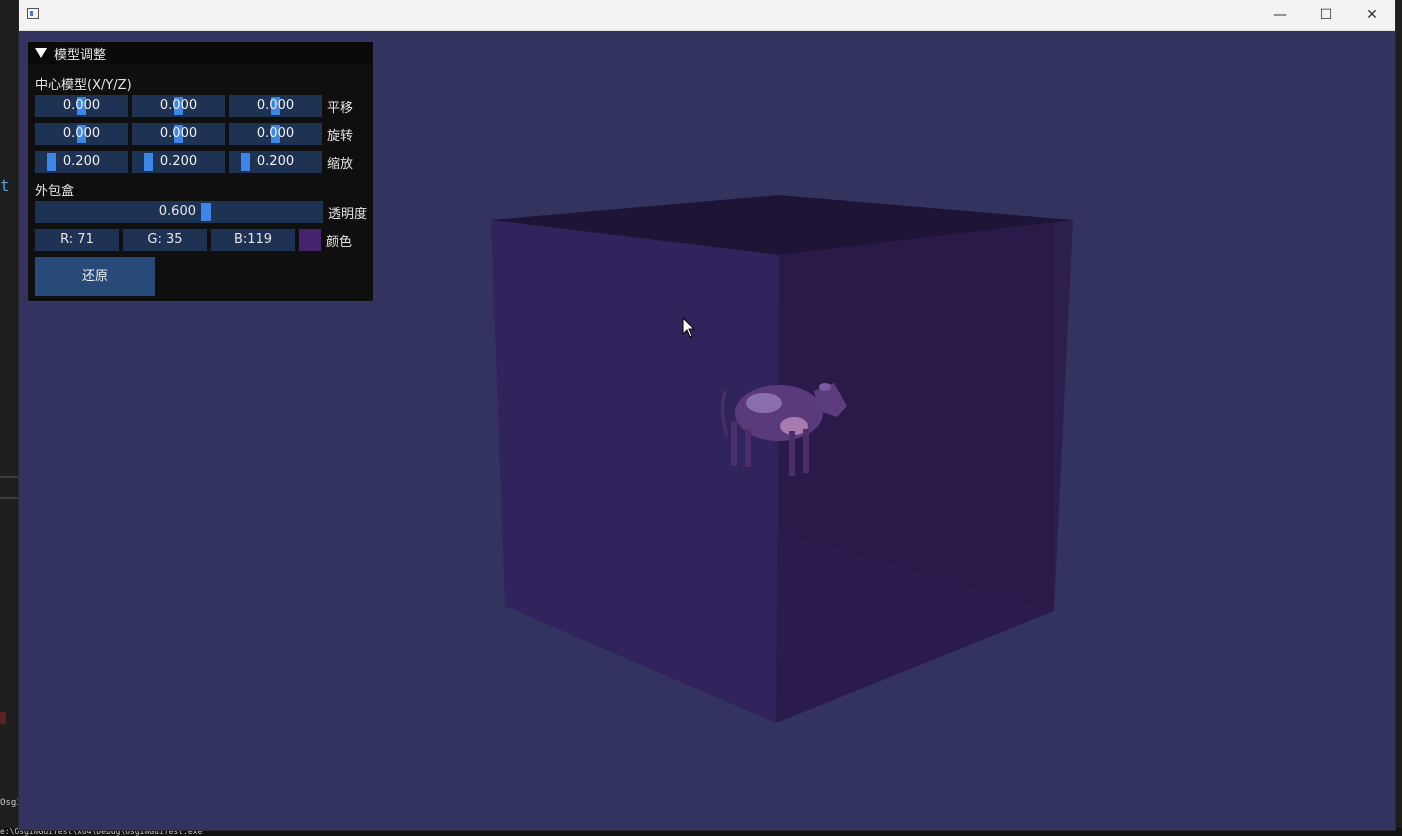 Image resolution: width=1402 pixels, height=836 pixels. What do you see at coordinates (206, 212) in the screenshot?
I see `slider-grab` at bounding box center [206, 212].